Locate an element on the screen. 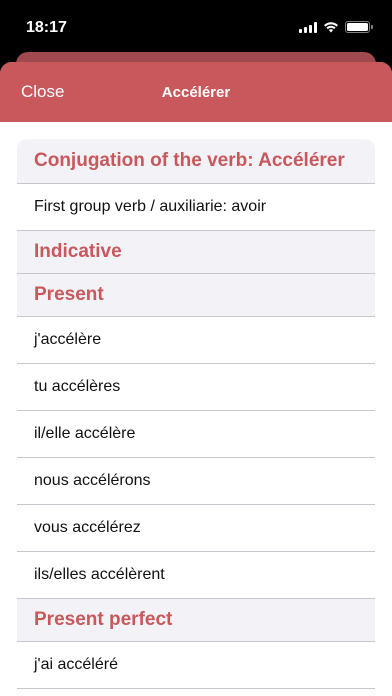 The width and height of the screenshot is (392, 696). status-icons is located at coordinates (336, 27).